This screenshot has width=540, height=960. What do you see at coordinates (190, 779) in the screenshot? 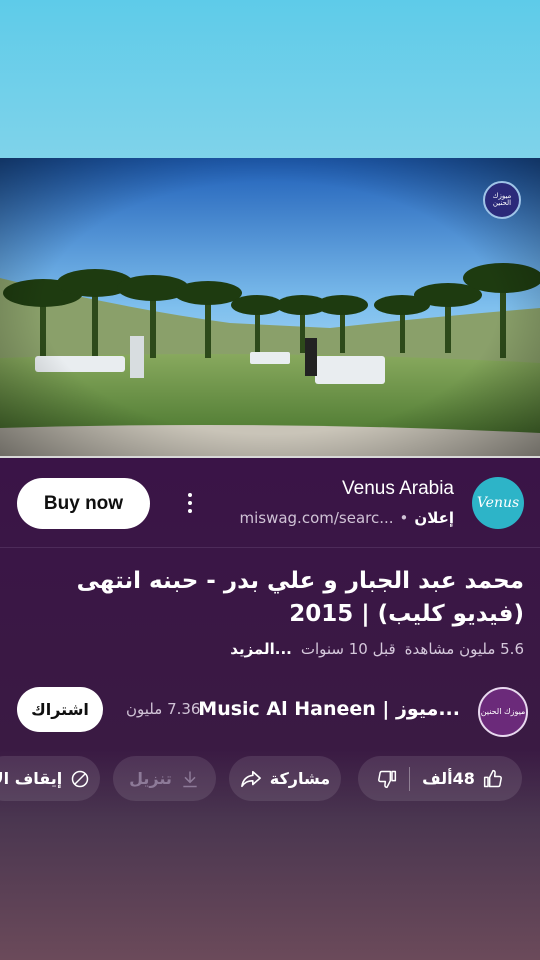
I see `download-icon` at bounding box center [190, 779].